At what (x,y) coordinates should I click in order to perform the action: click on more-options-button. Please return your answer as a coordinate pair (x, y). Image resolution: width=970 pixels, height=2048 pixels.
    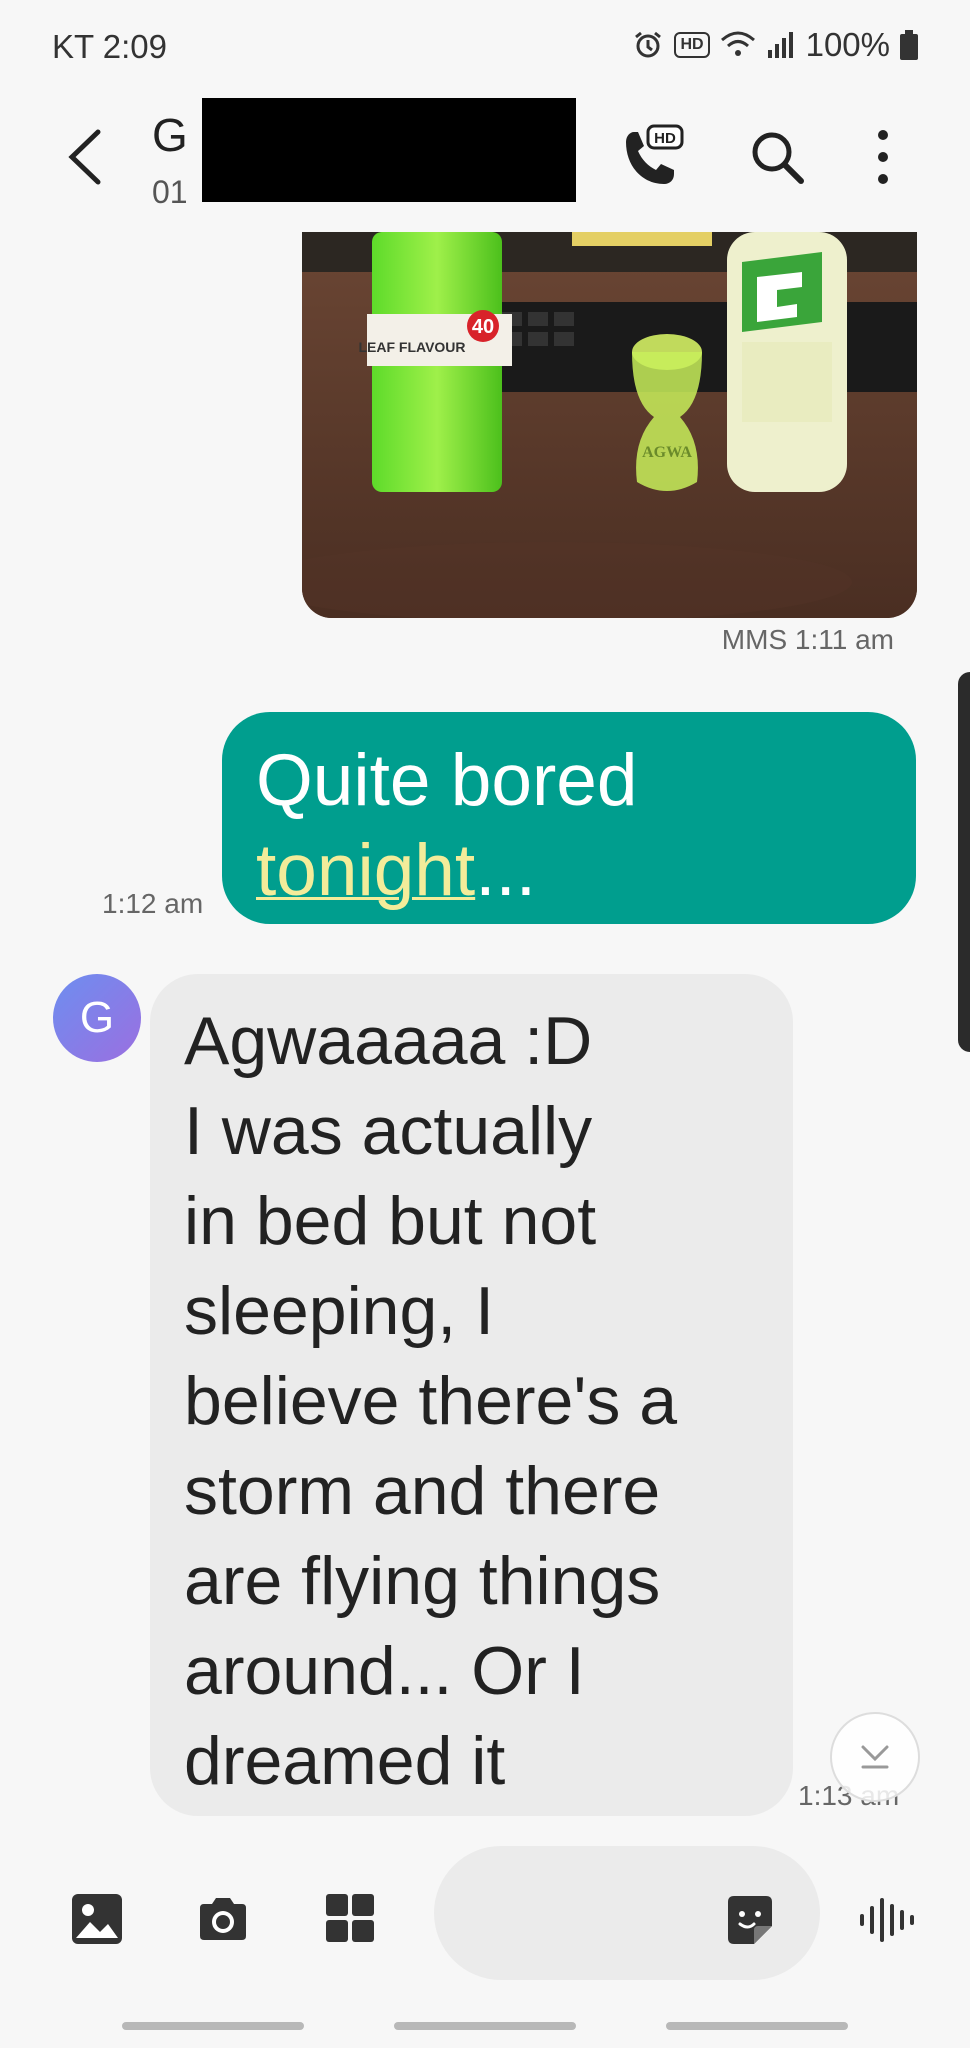
    Looking at the image, I should click on (883, 157).